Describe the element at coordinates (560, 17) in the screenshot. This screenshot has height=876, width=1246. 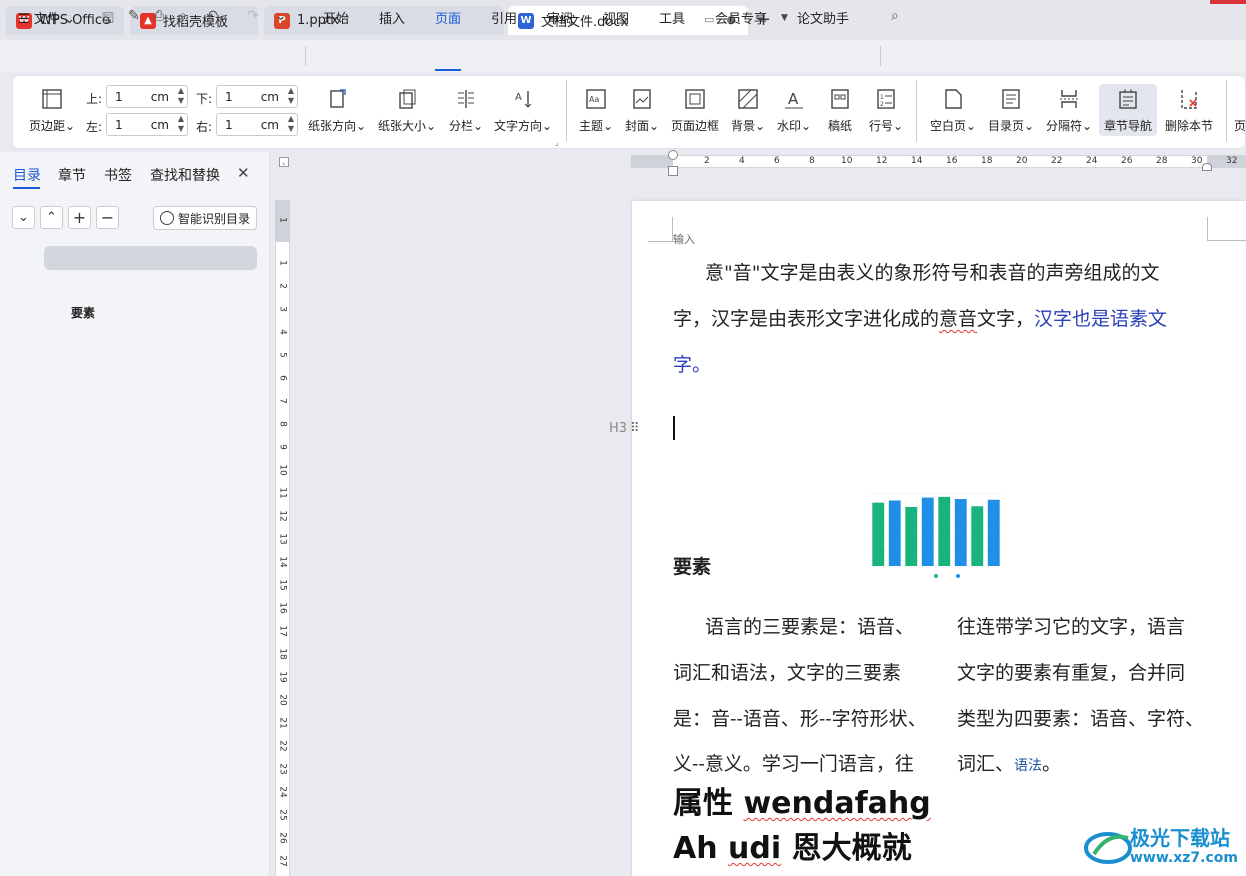
I see `menu-review: 审阅` at that location.